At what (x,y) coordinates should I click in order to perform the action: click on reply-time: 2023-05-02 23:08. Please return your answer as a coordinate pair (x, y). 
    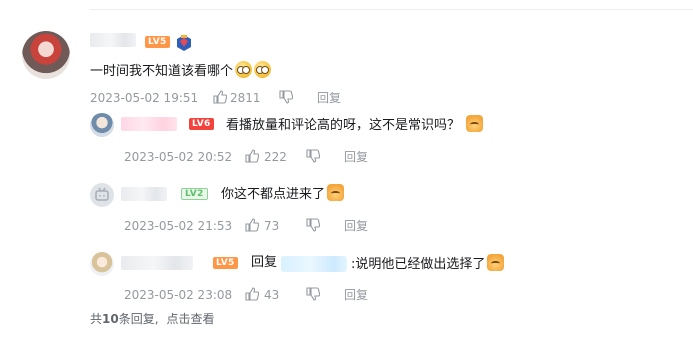
    Looking at the image, I should click on (178, 295).